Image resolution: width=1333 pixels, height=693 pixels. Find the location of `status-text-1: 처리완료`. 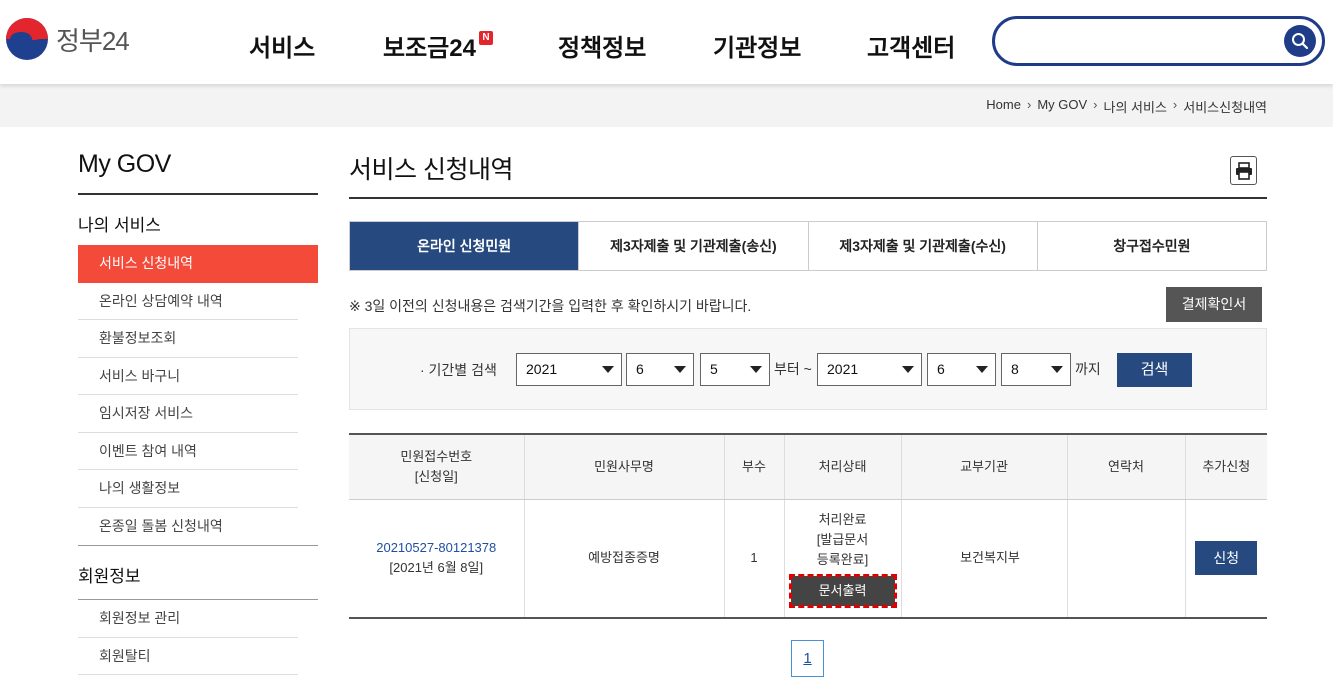

status-text-1: 처리완료 is located at coordinates (842, 520).